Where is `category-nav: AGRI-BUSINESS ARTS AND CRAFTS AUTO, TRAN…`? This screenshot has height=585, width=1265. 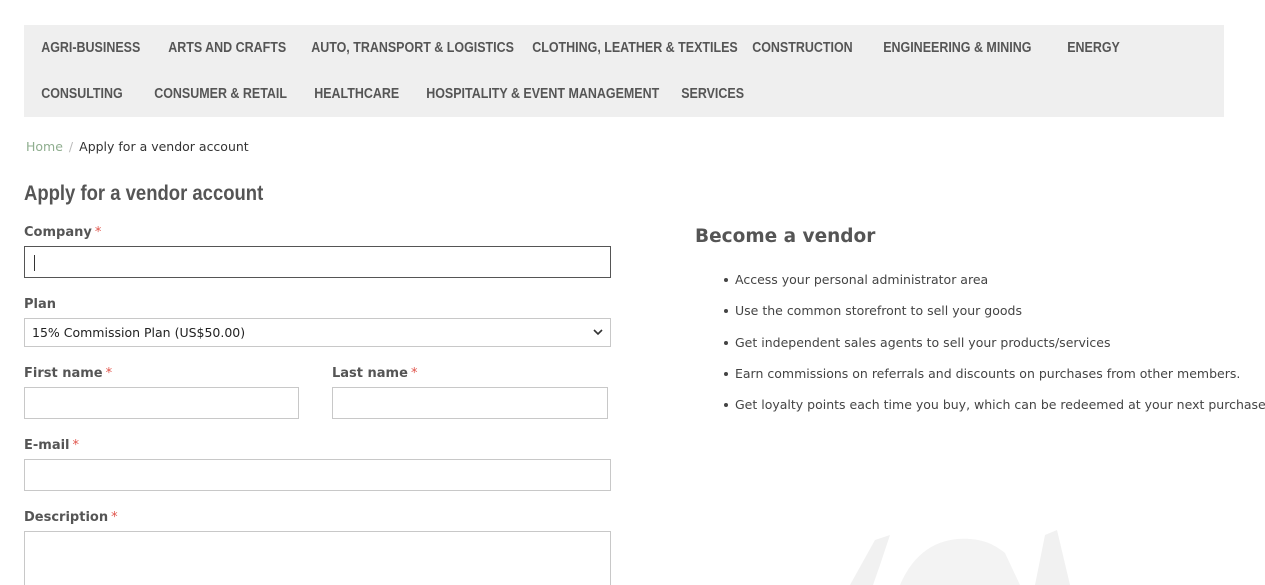
category-nav: AGRI-BUSINESS ARTS AND CRAFTS AUTO, TRAN… is located at coordinates (624, 71).